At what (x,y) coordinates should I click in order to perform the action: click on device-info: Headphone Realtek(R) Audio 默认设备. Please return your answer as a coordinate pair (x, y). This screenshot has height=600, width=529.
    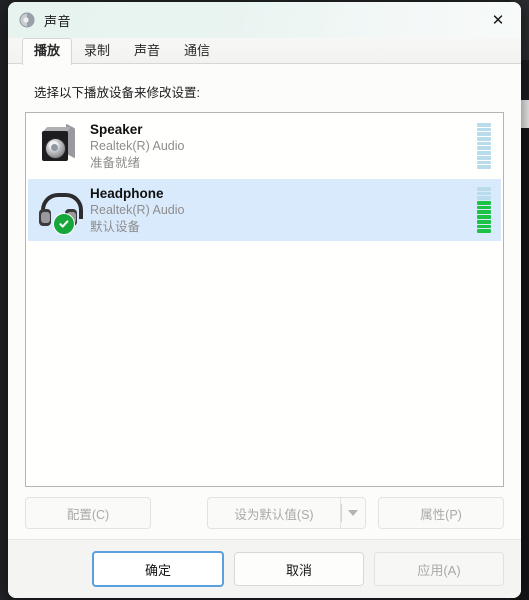
    Looking at the image, I should click on (283, 210).